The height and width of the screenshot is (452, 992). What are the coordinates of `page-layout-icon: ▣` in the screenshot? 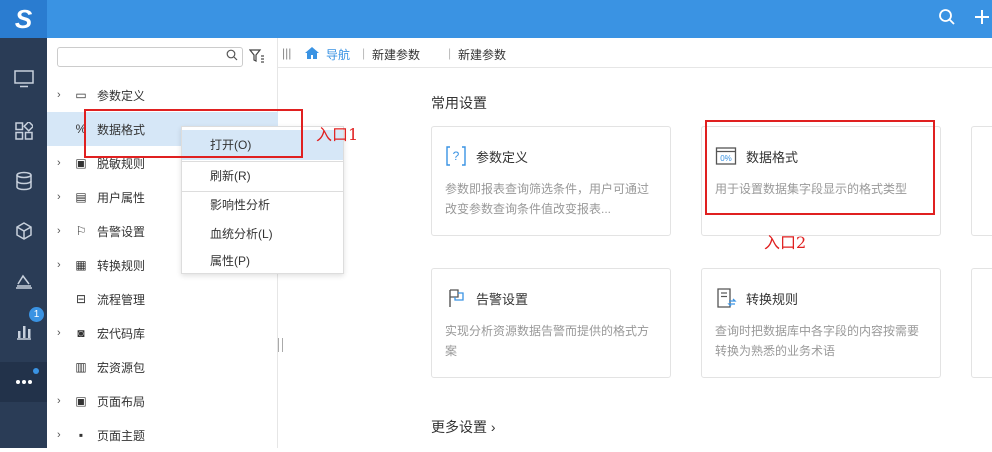 It's located at (81, 401).